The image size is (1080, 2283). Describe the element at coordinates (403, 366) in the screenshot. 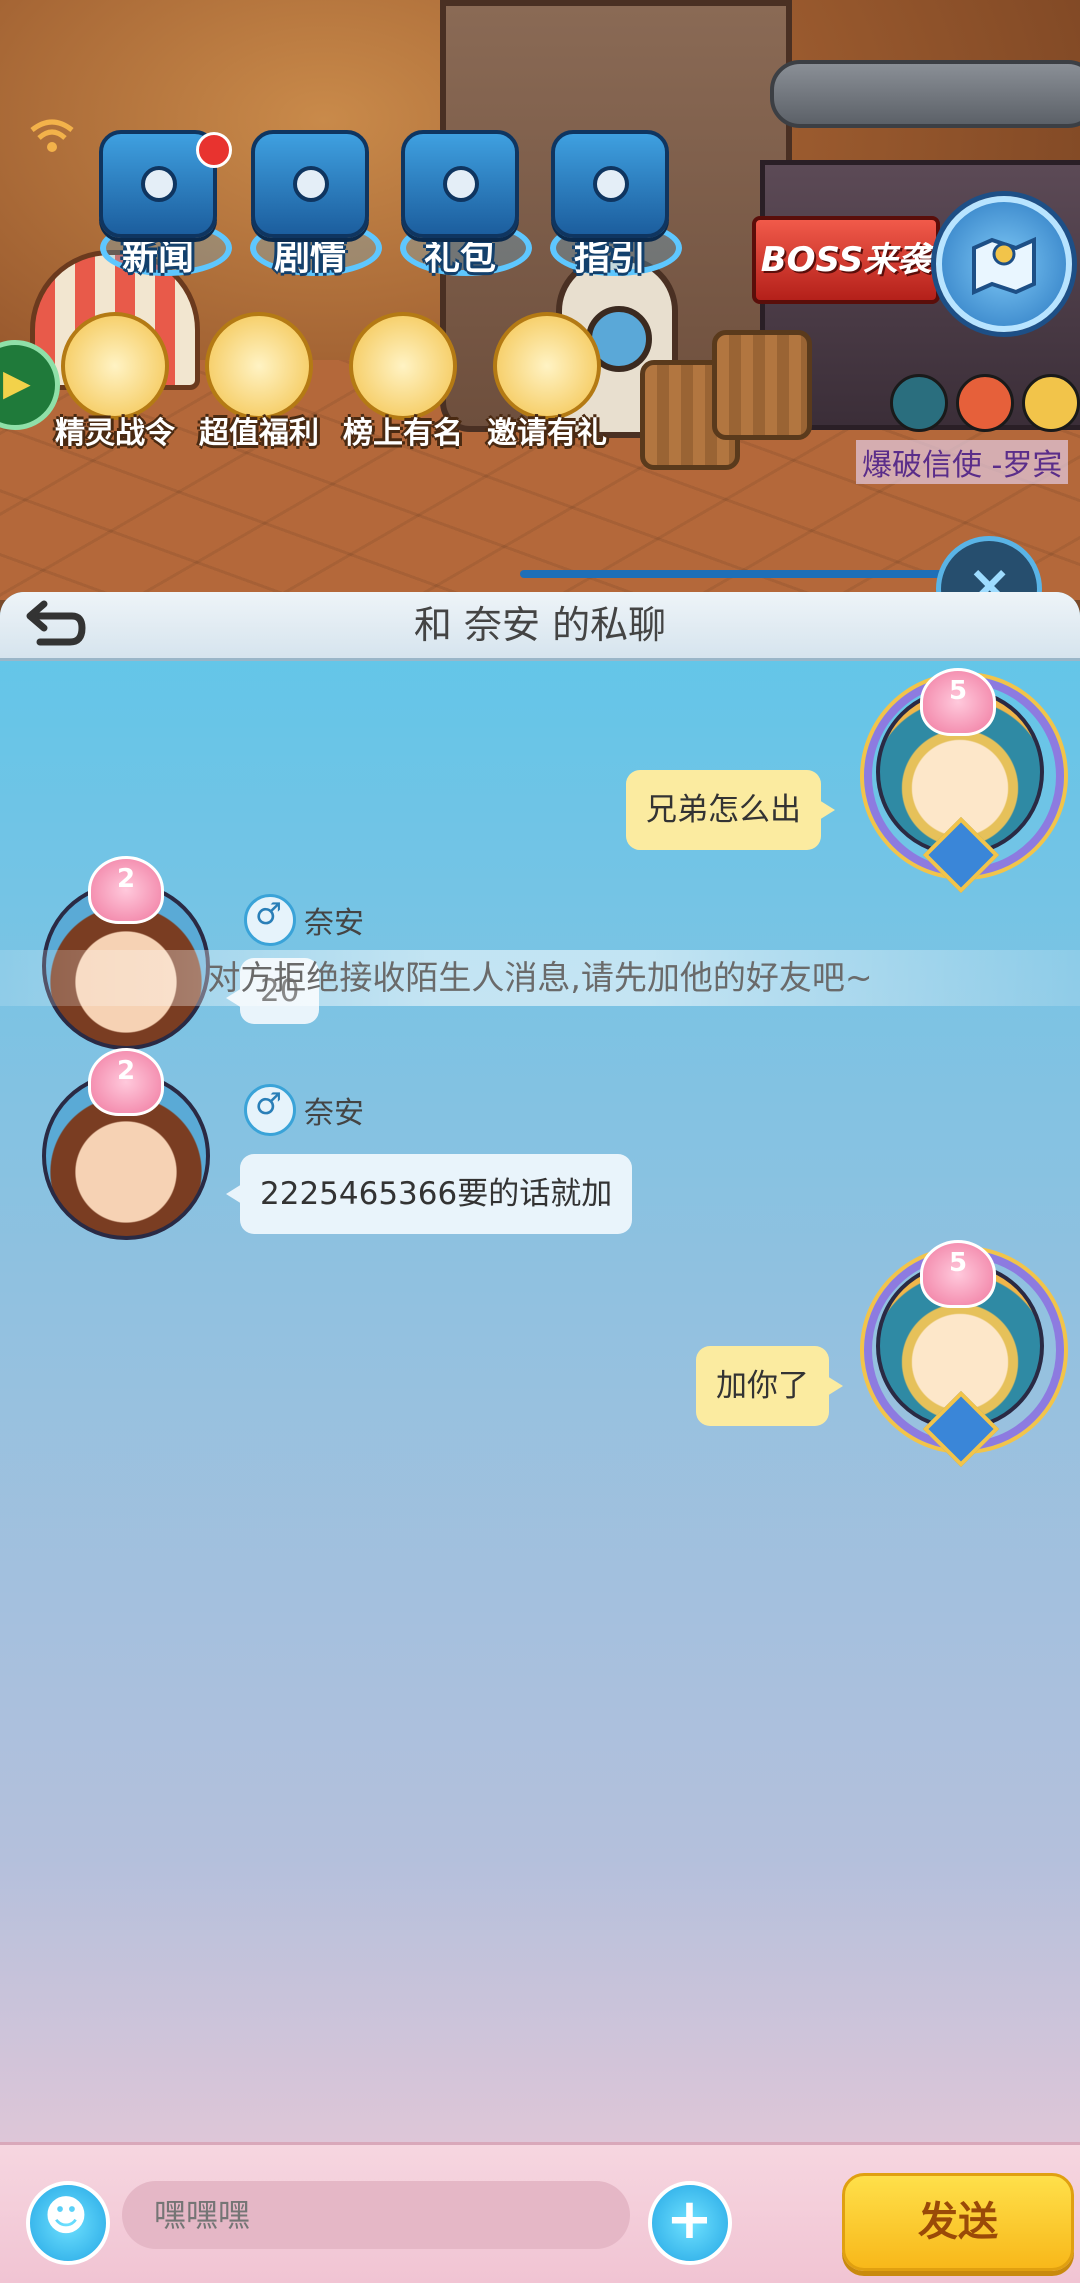

I see `trophy-icon` at that location.